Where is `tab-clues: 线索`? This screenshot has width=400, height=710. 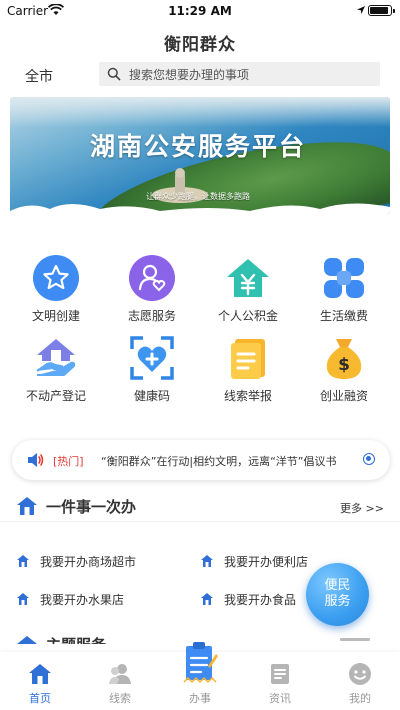 tab-clues: 线索 is located at coordinates (120, 681).